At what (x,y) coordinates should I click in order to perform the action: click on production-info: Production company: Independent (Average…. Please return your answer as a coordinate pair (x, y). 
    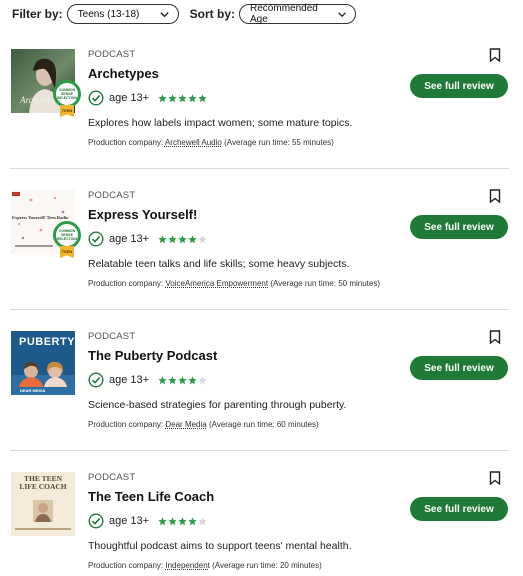
    Looking at the image, I should click on (205, 565).